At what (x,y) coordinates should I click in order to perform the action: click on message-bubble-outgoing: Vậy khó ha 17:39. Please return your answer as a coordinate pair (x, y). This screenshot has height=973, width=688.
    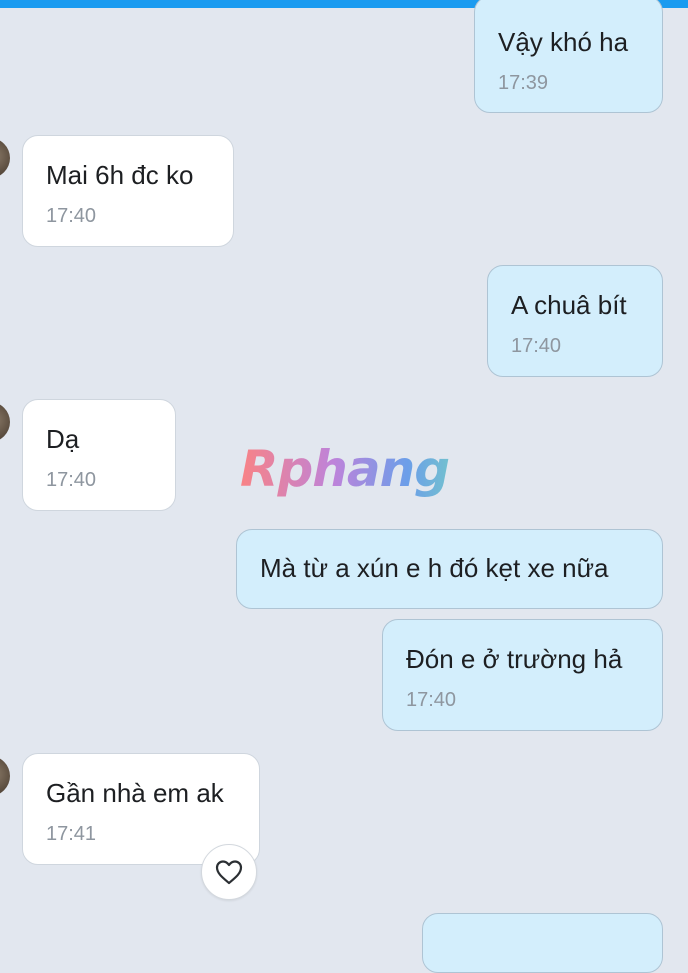
    Looking at the image, I should click on (568, 56).